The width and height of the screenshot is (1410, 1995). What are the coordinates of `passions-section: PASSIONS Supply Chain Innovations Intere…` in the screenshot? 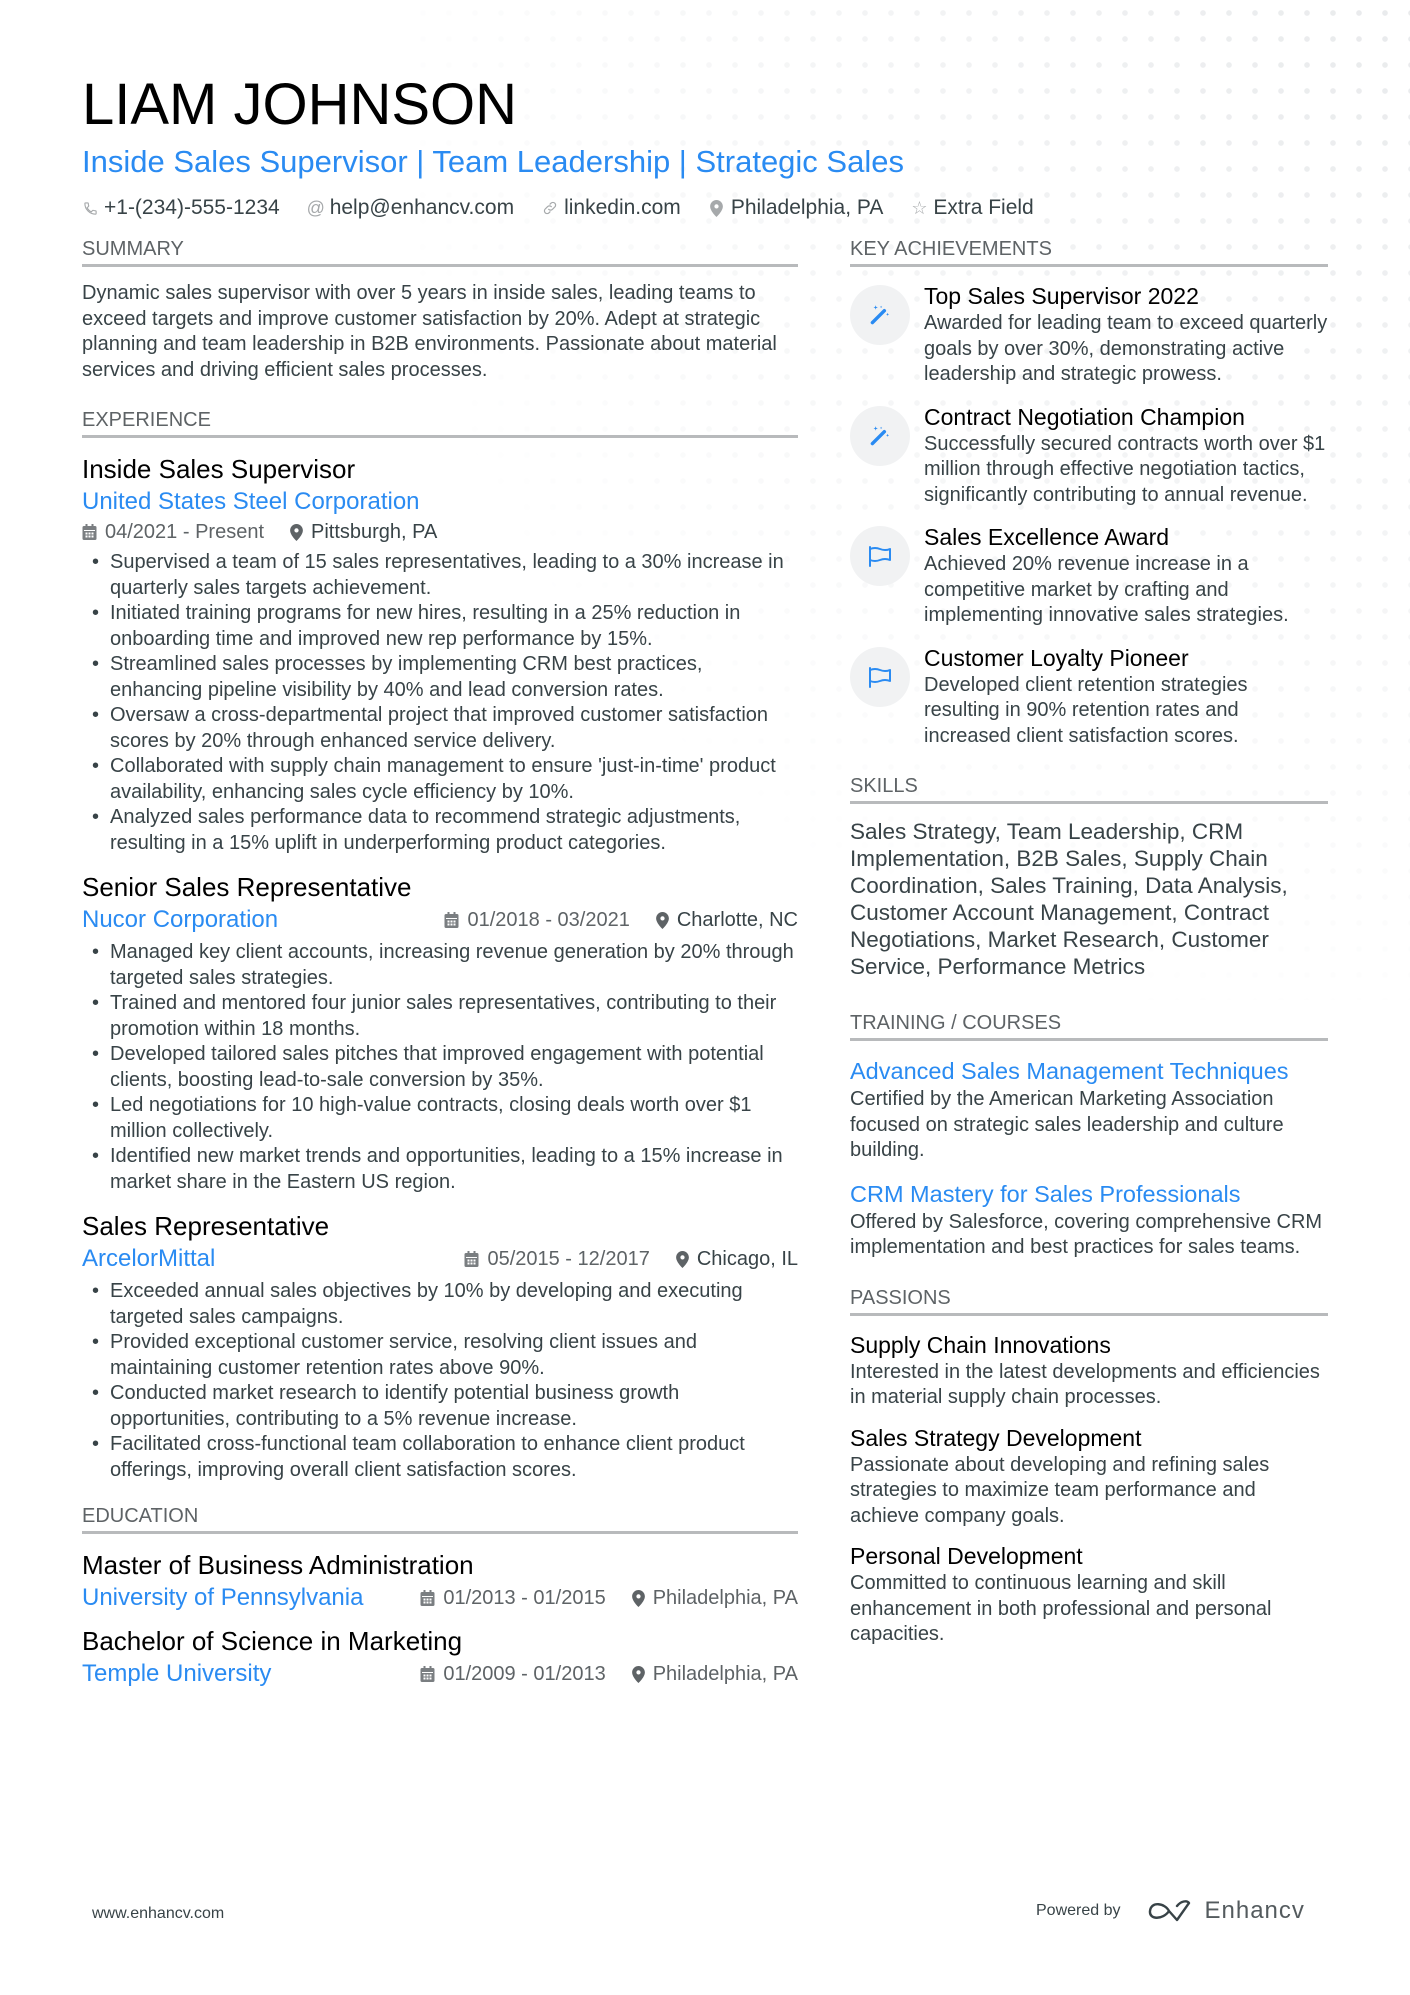 It's located at (1089, 1466).